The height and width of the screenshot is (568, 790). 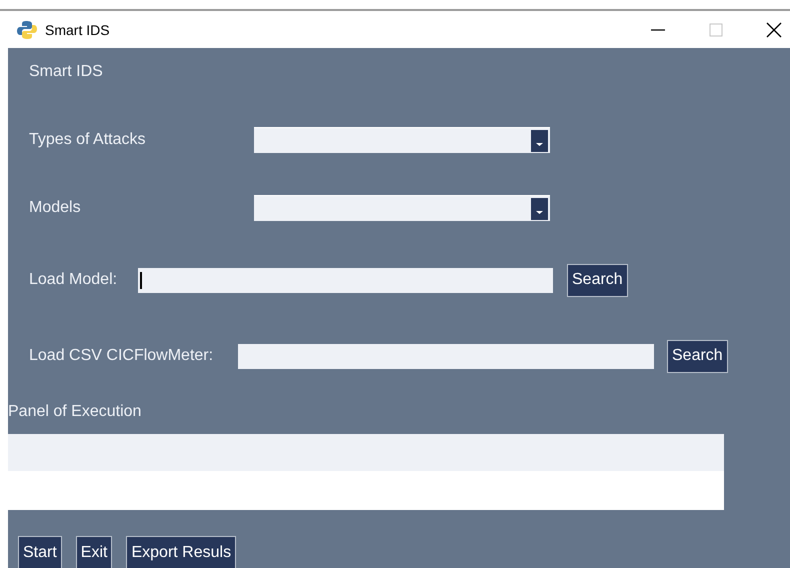 What do you see at coordinates (87, 140) in the screenshot?
I see `field-label: Types of Attacks` at bounding box center [87, 140].